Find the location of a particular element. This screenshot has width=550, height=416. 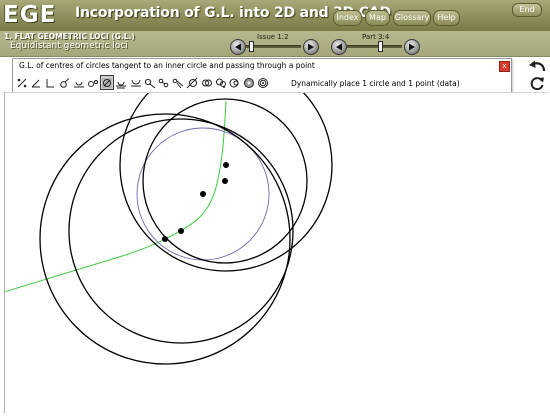

data-circle-center-point is located at coordinates (203, 194).